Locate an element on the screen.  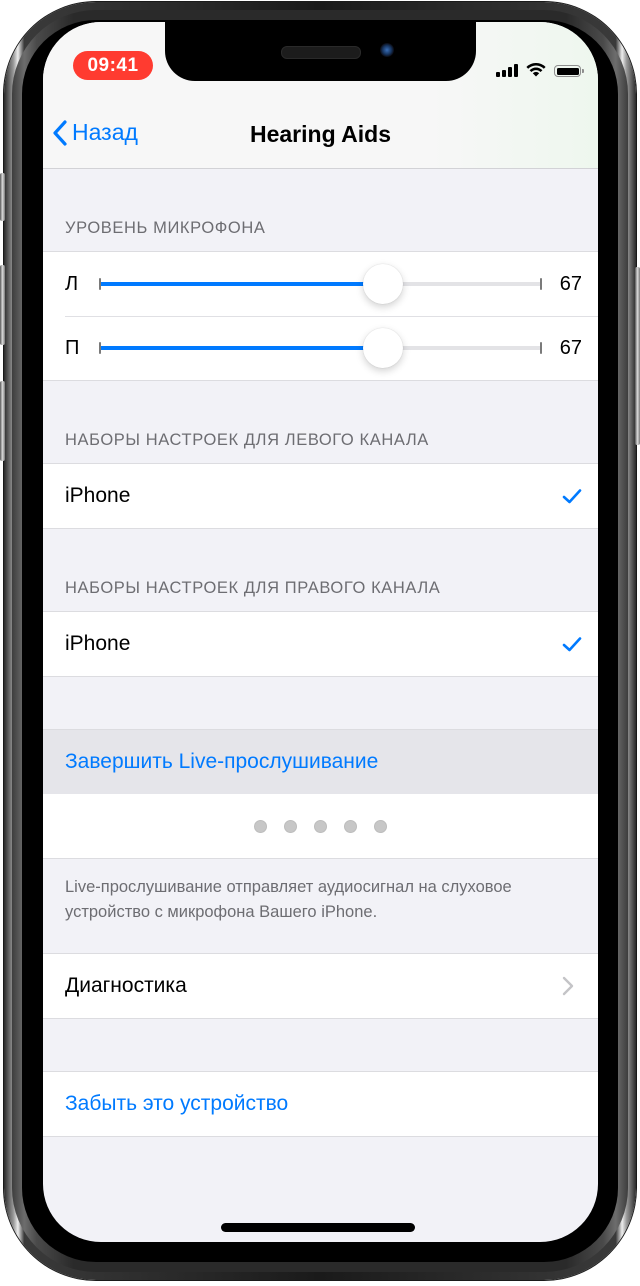
left-preset-label: iPhone is located at coordinates (98, 495).